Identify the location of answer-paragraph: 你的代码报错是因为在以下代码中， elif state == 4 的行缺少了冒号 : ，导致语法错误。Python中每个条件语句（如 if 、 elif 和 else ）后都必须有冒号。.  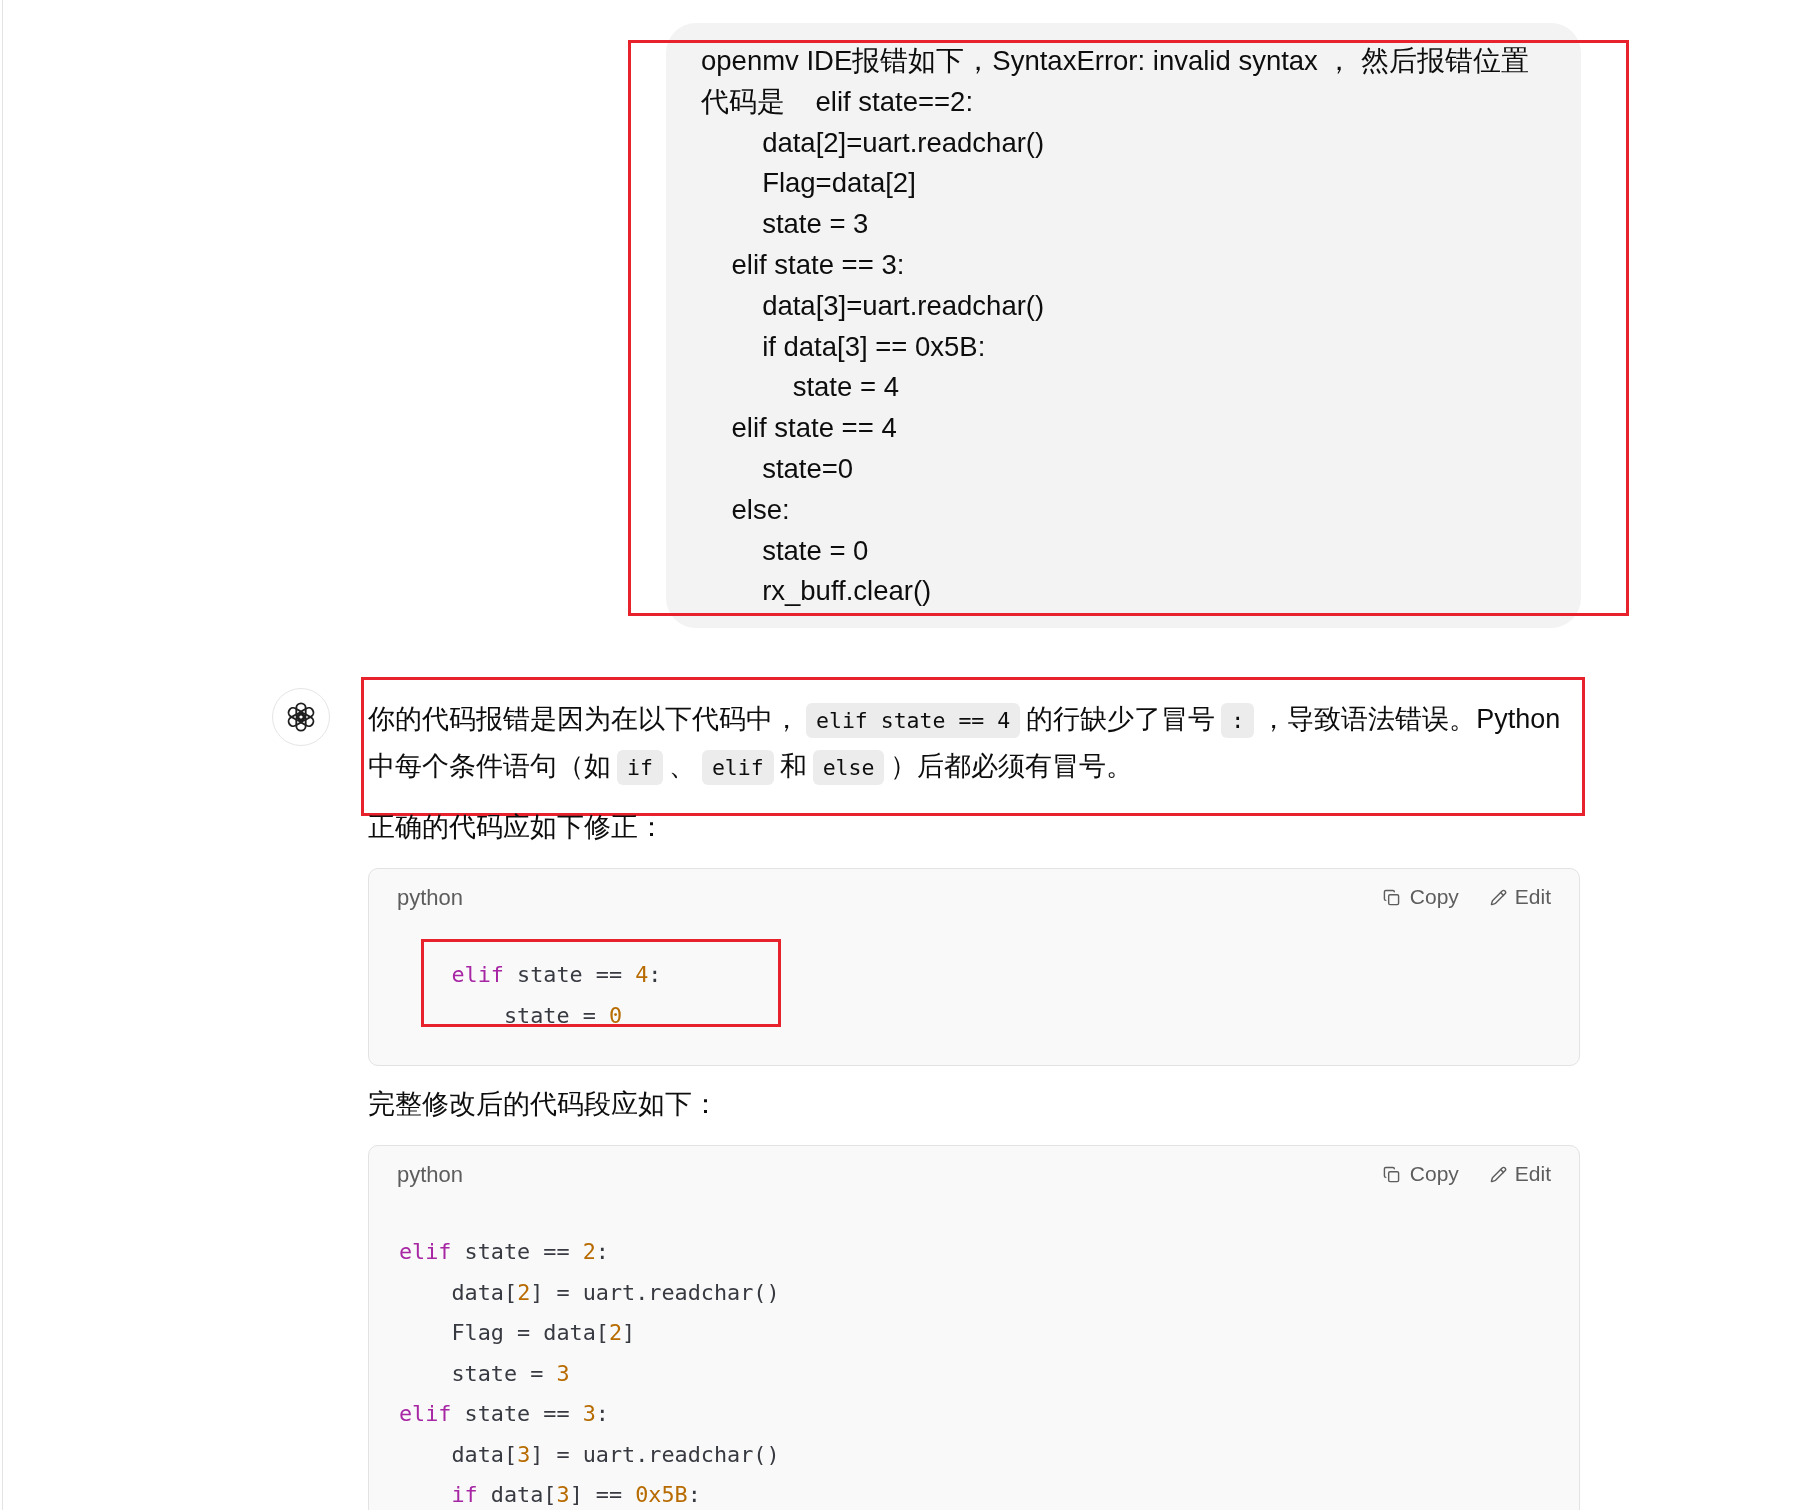
(974, 743).